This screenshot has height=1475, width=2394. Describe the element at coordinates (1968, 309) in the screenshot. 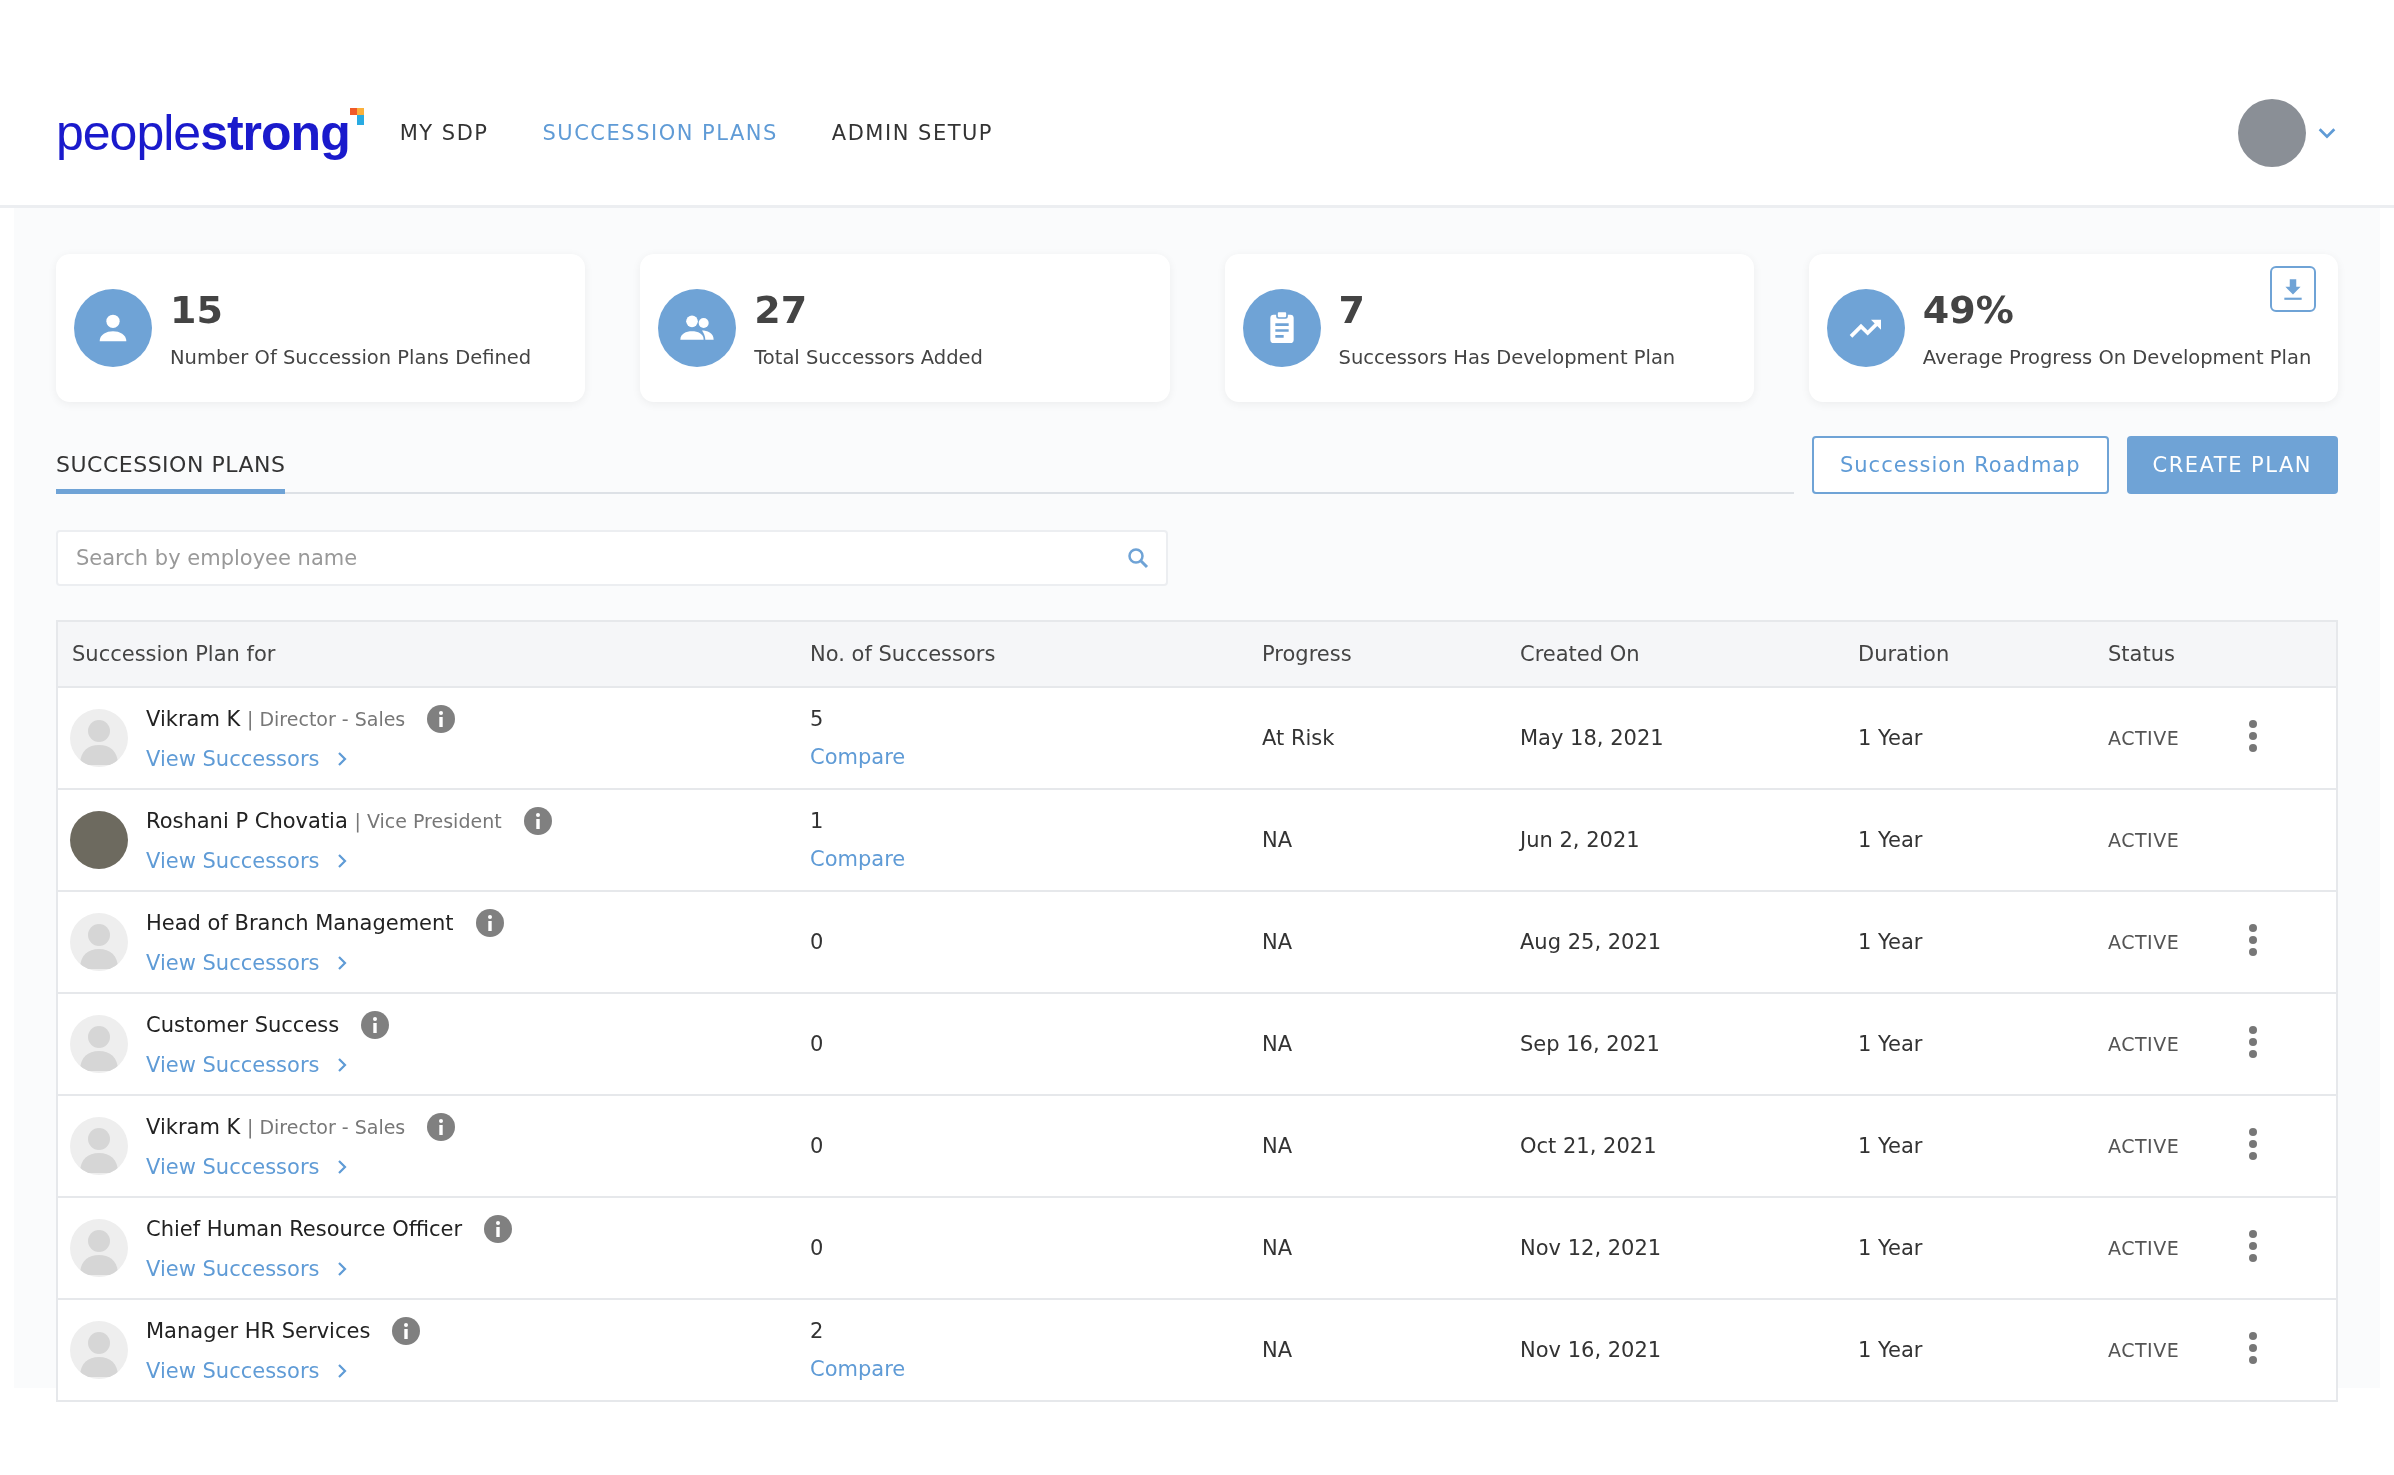

I see `stat-value: 49%` at that location.